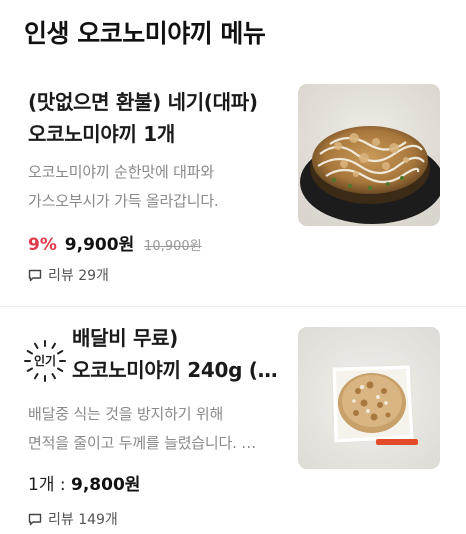 The height and width of the screenshot is (534, 466). I want to click on menu-item-price-row: 1개 : 9,800원, so click(84, 482).